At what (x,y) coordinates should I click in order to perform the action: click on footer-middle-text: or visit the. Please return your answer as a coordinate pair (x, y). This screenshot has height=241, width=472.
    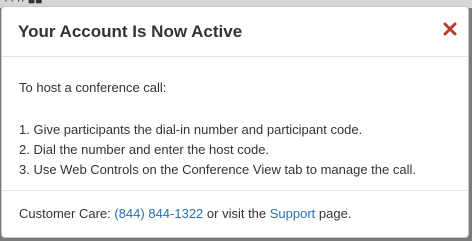
    Looking at the image, I should click on (236, 213).